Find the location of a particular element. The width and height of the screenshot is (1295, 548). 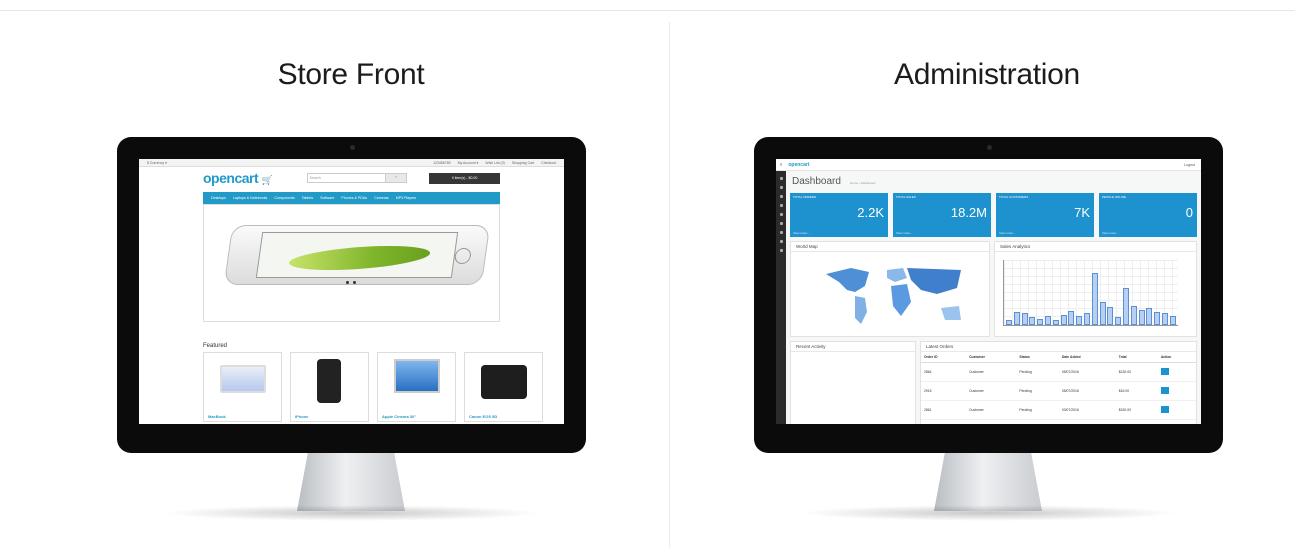

recent-activity-panel: Recent Activity is located at coordinates (853, 382).